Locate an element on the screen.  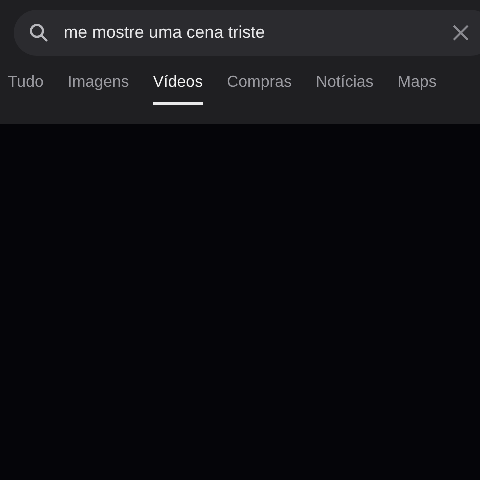
search-field: me mostre uma cena triste is located at coordinates (247, 33).